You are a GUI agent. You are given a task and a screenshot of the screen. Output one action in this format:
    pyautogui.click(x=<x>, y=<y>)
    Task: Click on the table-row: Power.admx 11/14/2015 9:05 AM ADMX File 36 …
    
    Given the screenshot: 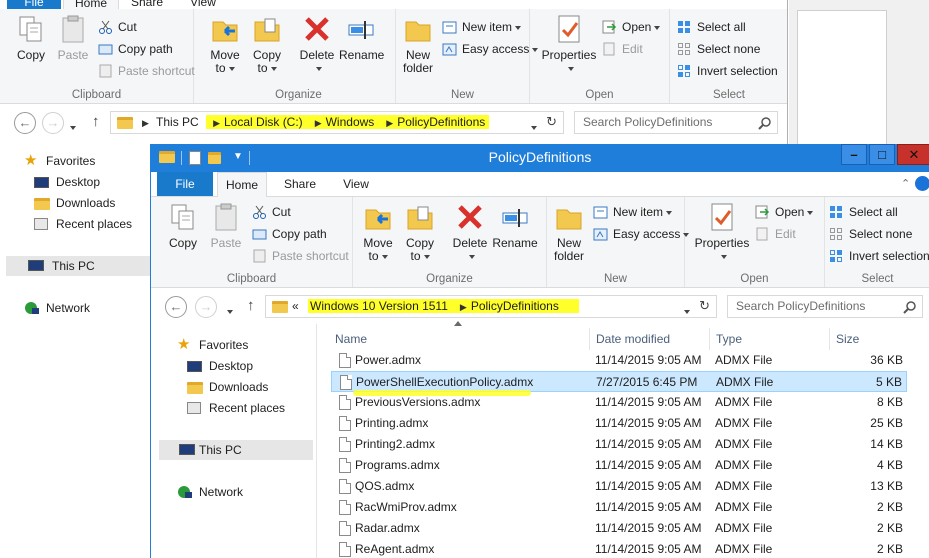 What is the action you would take?
    pyautogui.click(x=619, y=360)
    